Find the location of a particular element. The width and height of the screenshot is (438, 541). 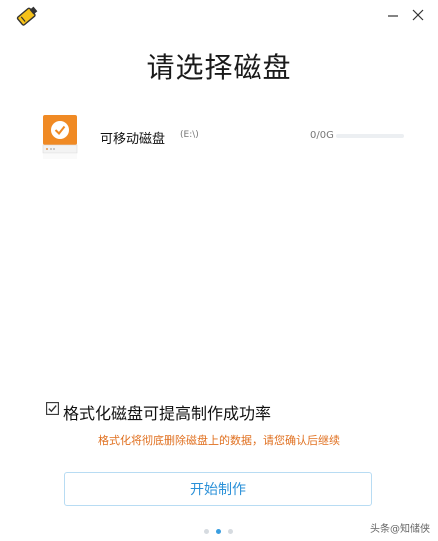

disk-capacity: 0/0G is located at coordinates (322, 135).